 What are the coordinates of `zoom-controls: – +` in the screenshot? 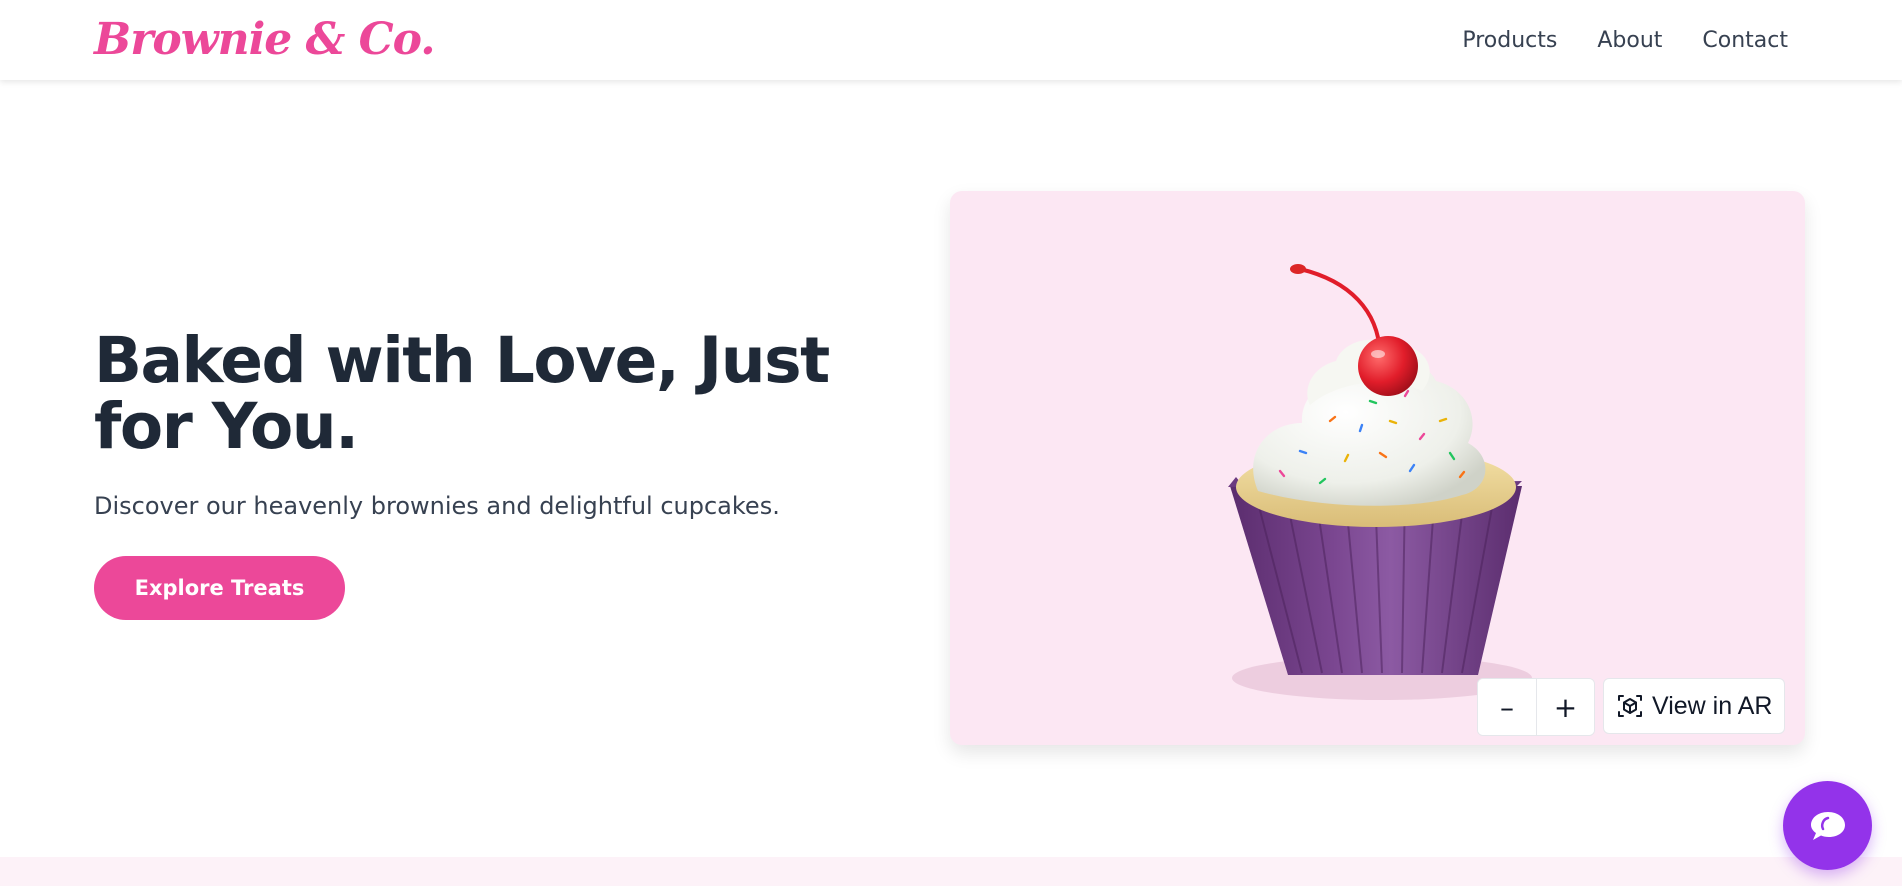 It's located at (1536, 707).